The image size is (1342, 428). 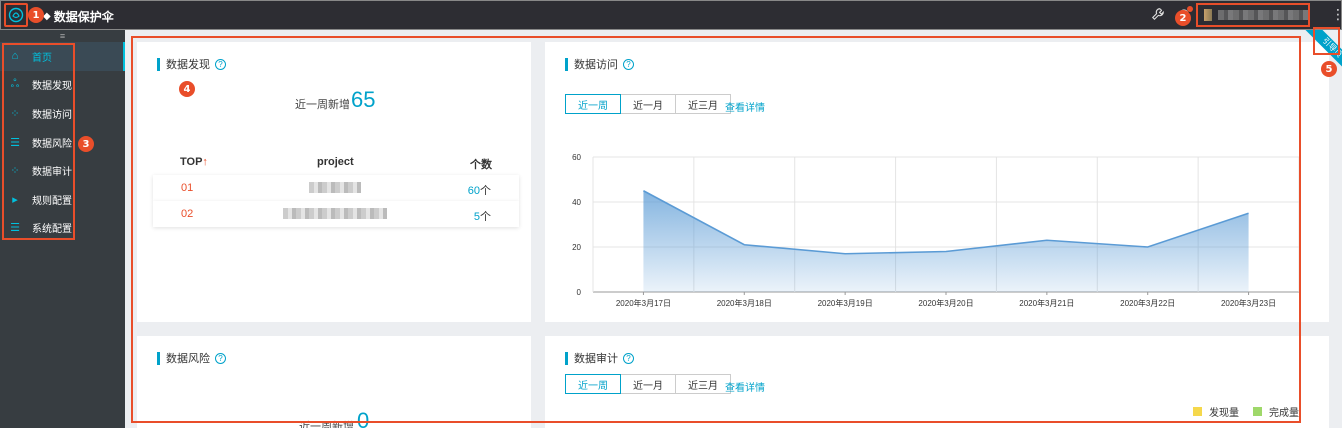 What do you see at coordinates (42, 58) in the screenshot?
I see `sidebar-item-label: 首页` at bounding box center [42, 58].